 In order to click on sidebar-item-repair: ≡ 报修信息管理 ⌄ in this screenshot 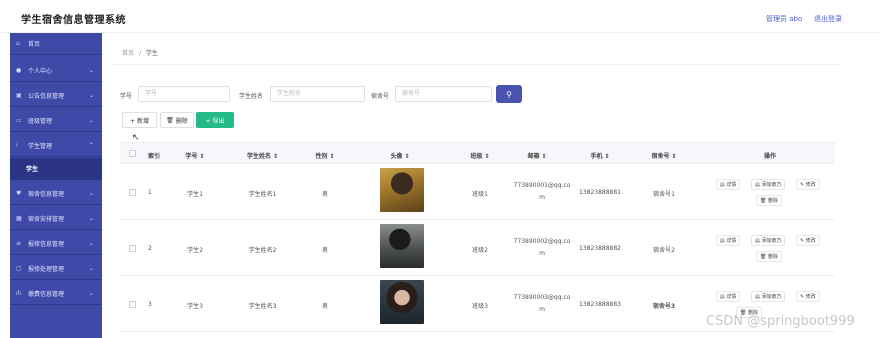, I will do `click(56, 244)`.